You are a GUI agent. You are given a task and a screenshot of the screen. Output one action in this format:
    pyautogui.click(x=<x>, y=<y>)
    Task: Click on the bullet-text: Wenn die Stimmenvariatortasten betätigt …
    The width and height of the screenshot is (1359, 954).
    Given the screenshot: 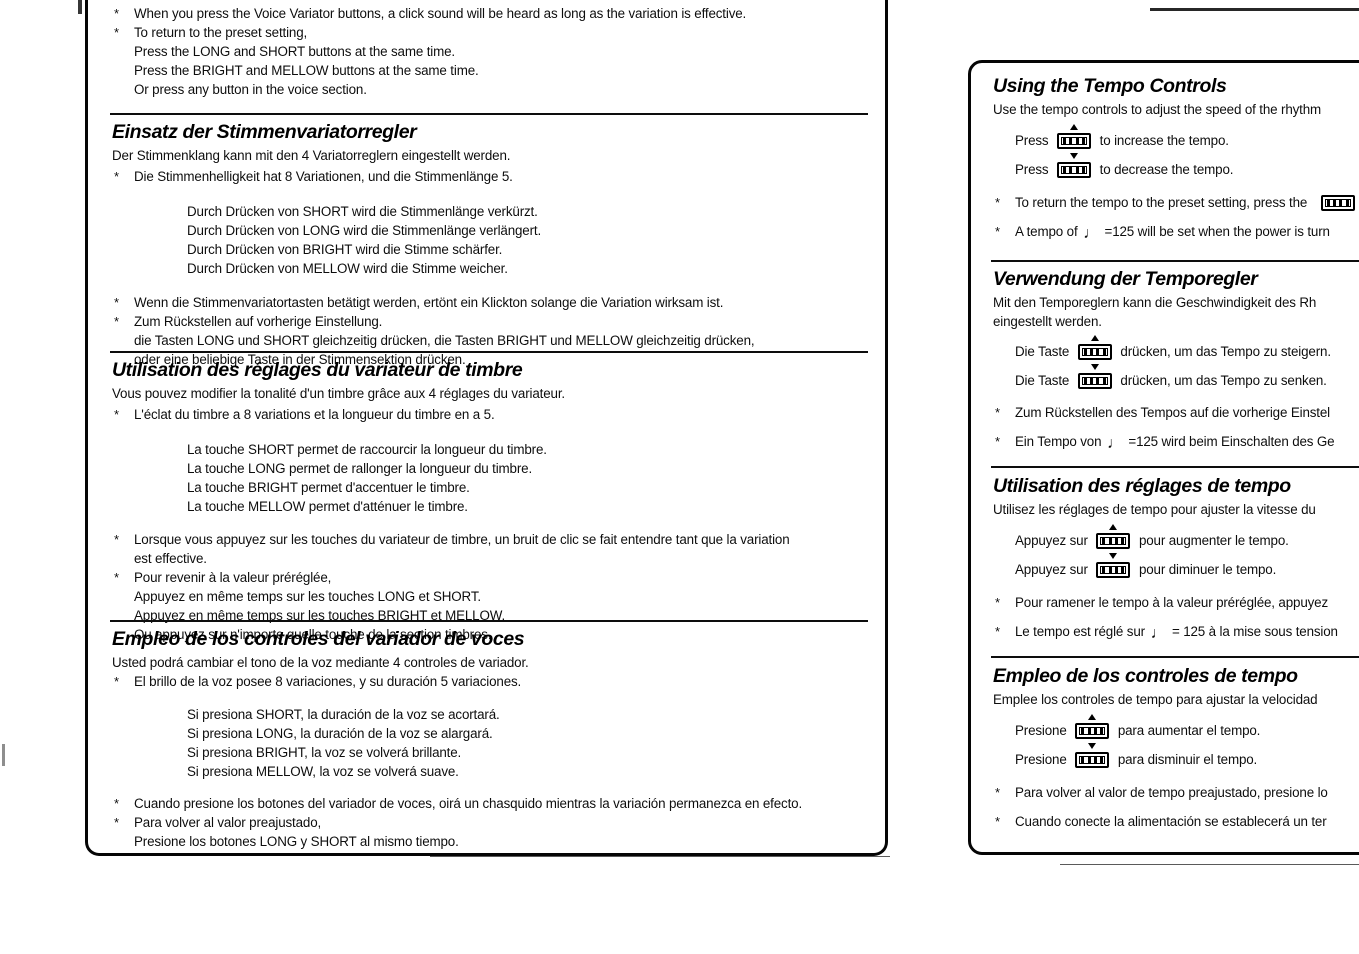 What is the action you would take?
    pyautogui.click(x=429, y=302)
    